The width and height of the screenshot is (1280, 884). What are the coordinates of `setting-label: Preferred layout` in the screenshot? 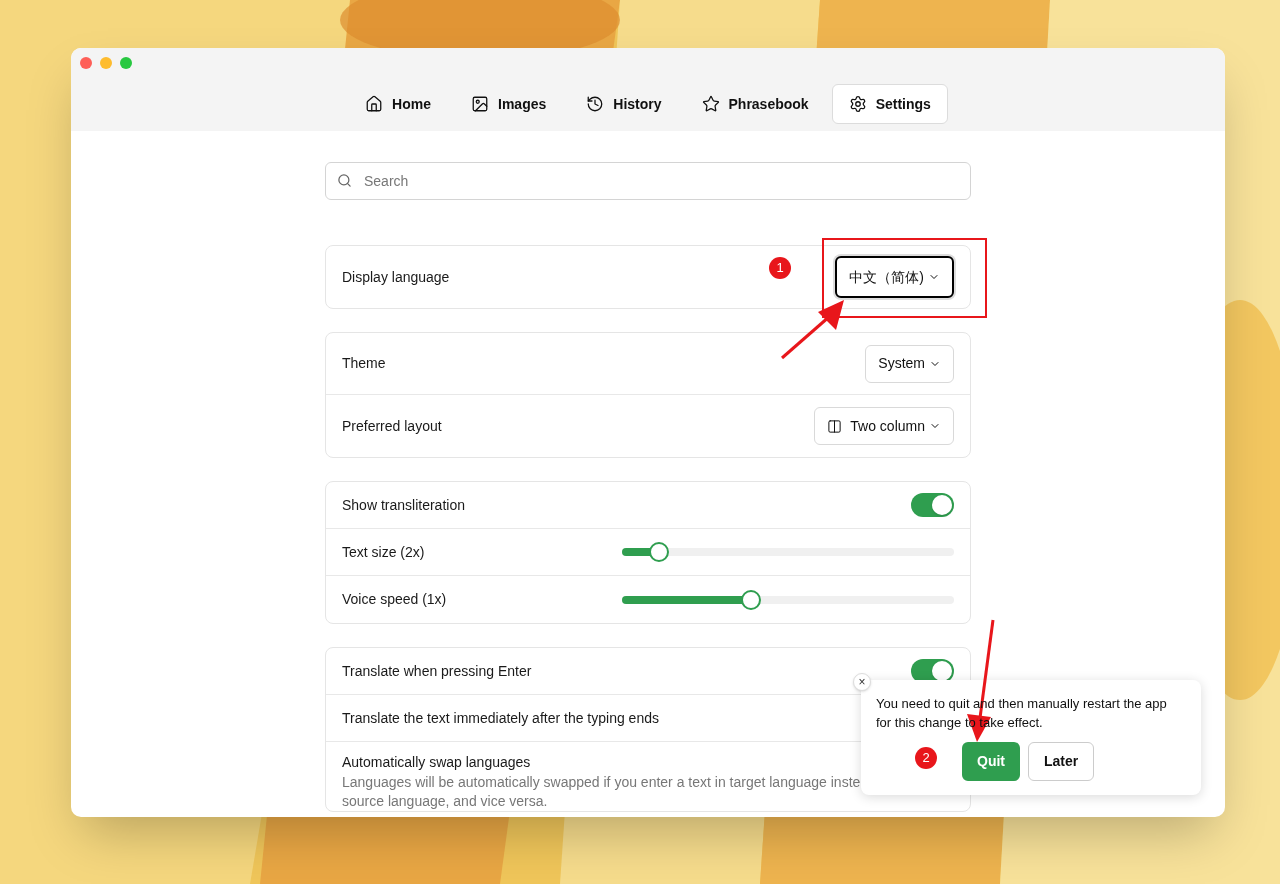 It's located at (392, 426).